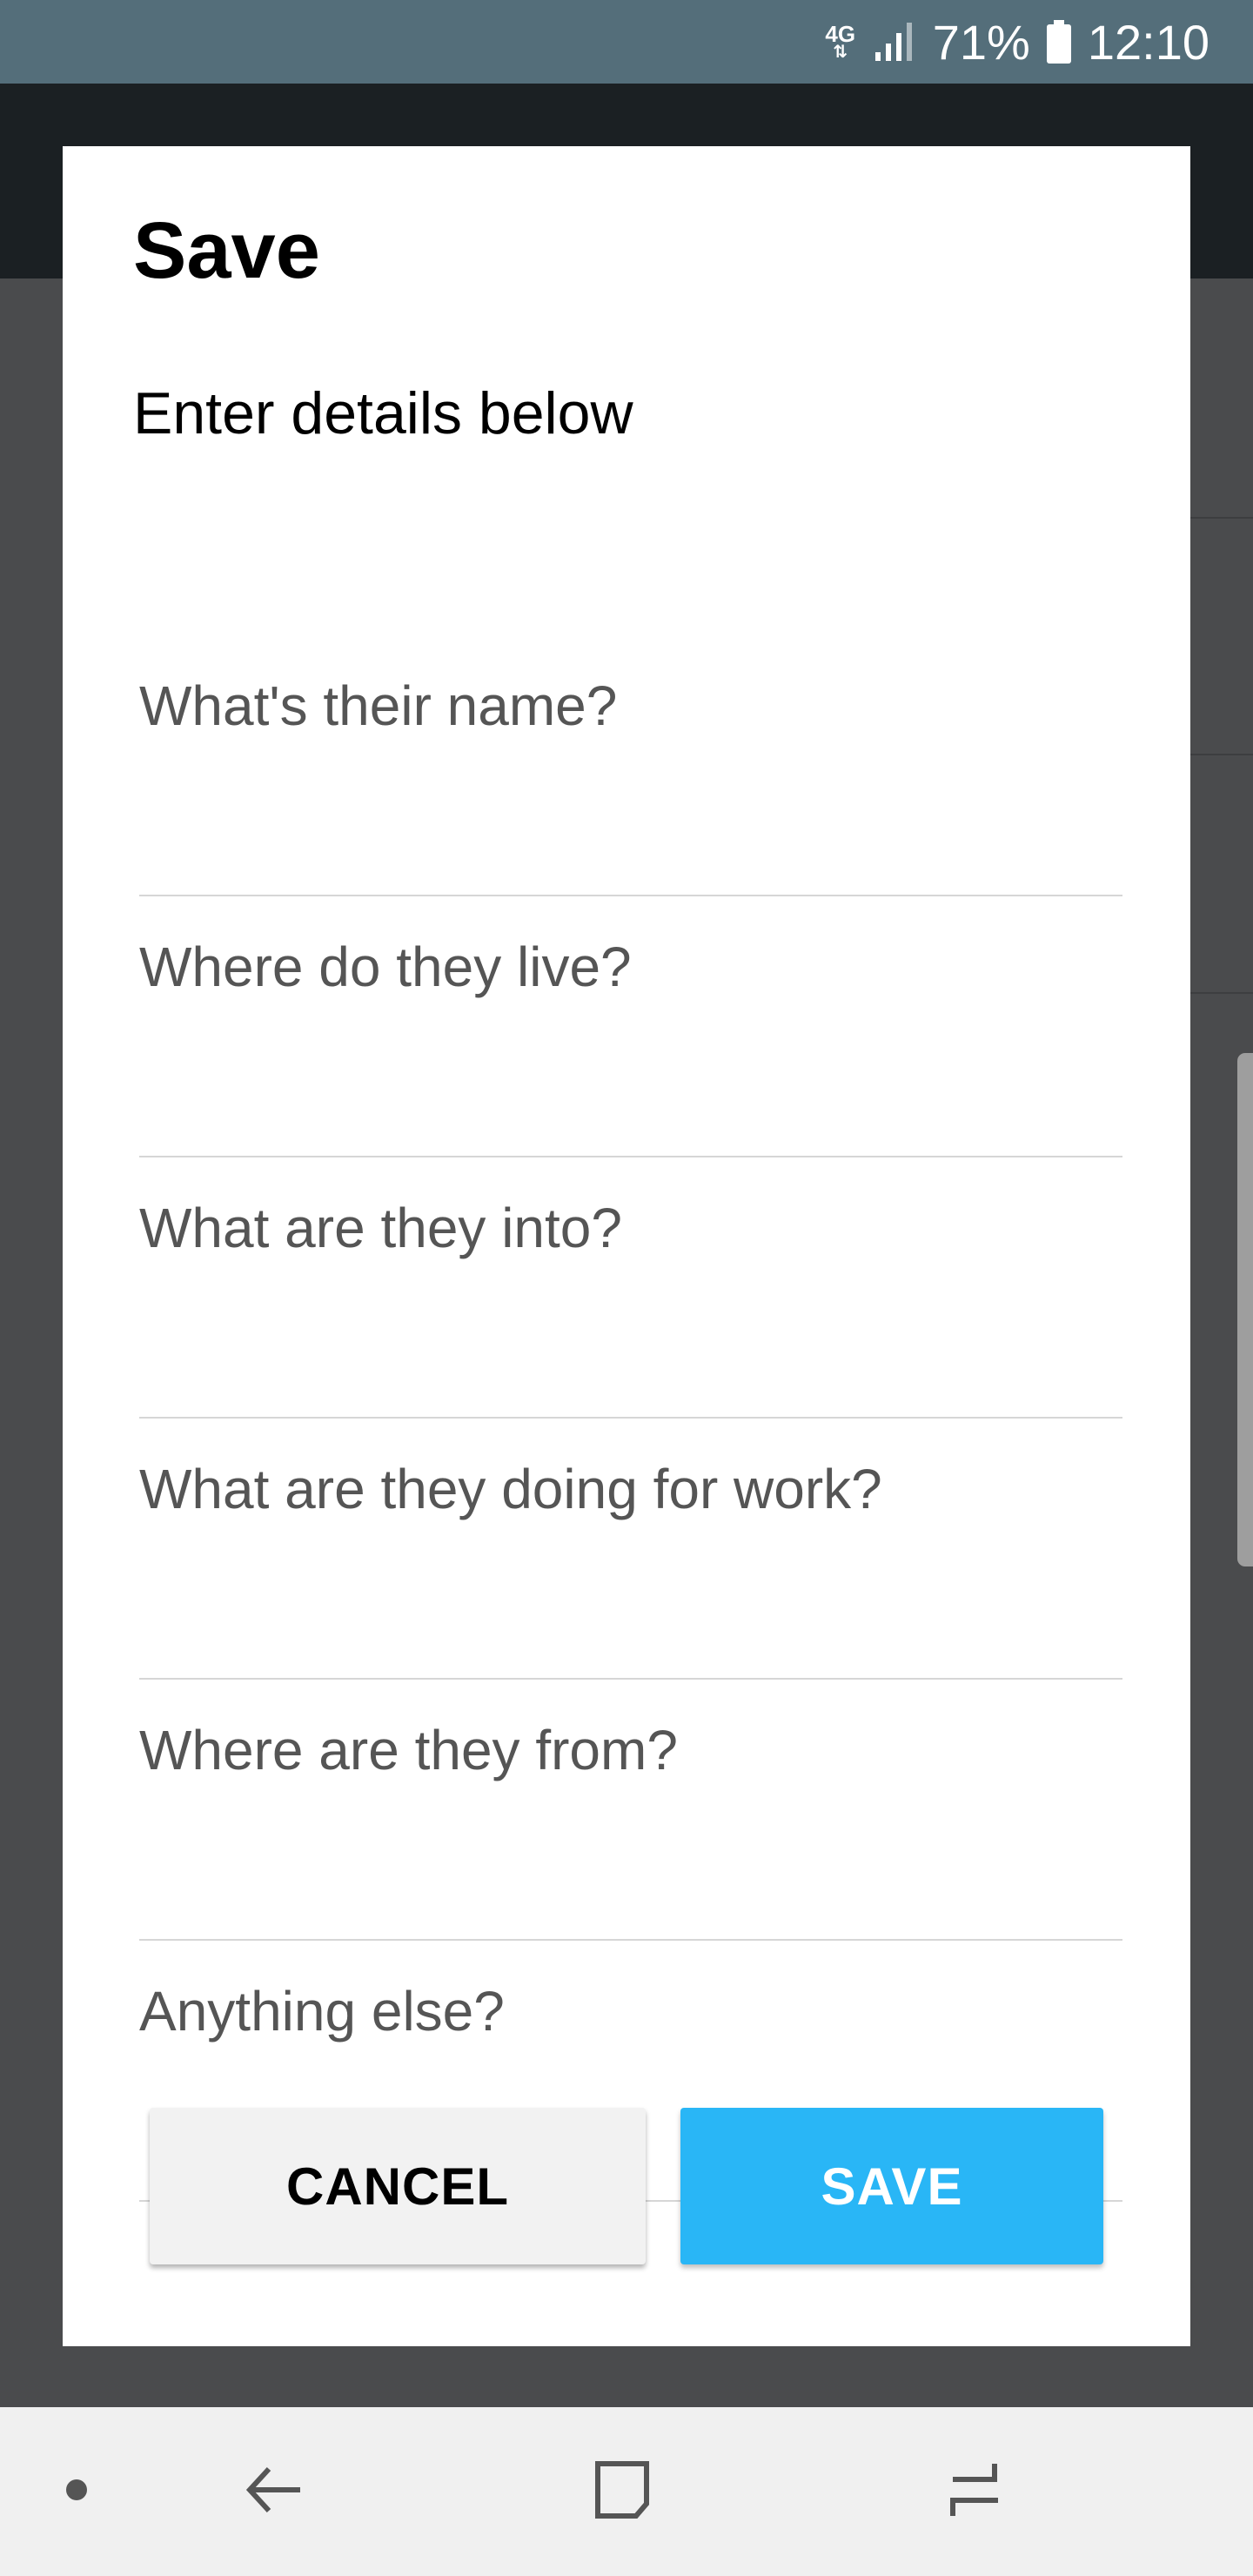  Describe the element at coordinates (383, 413) in the screenshot. I see `dialog-subtitle: Enter details below` at that location.